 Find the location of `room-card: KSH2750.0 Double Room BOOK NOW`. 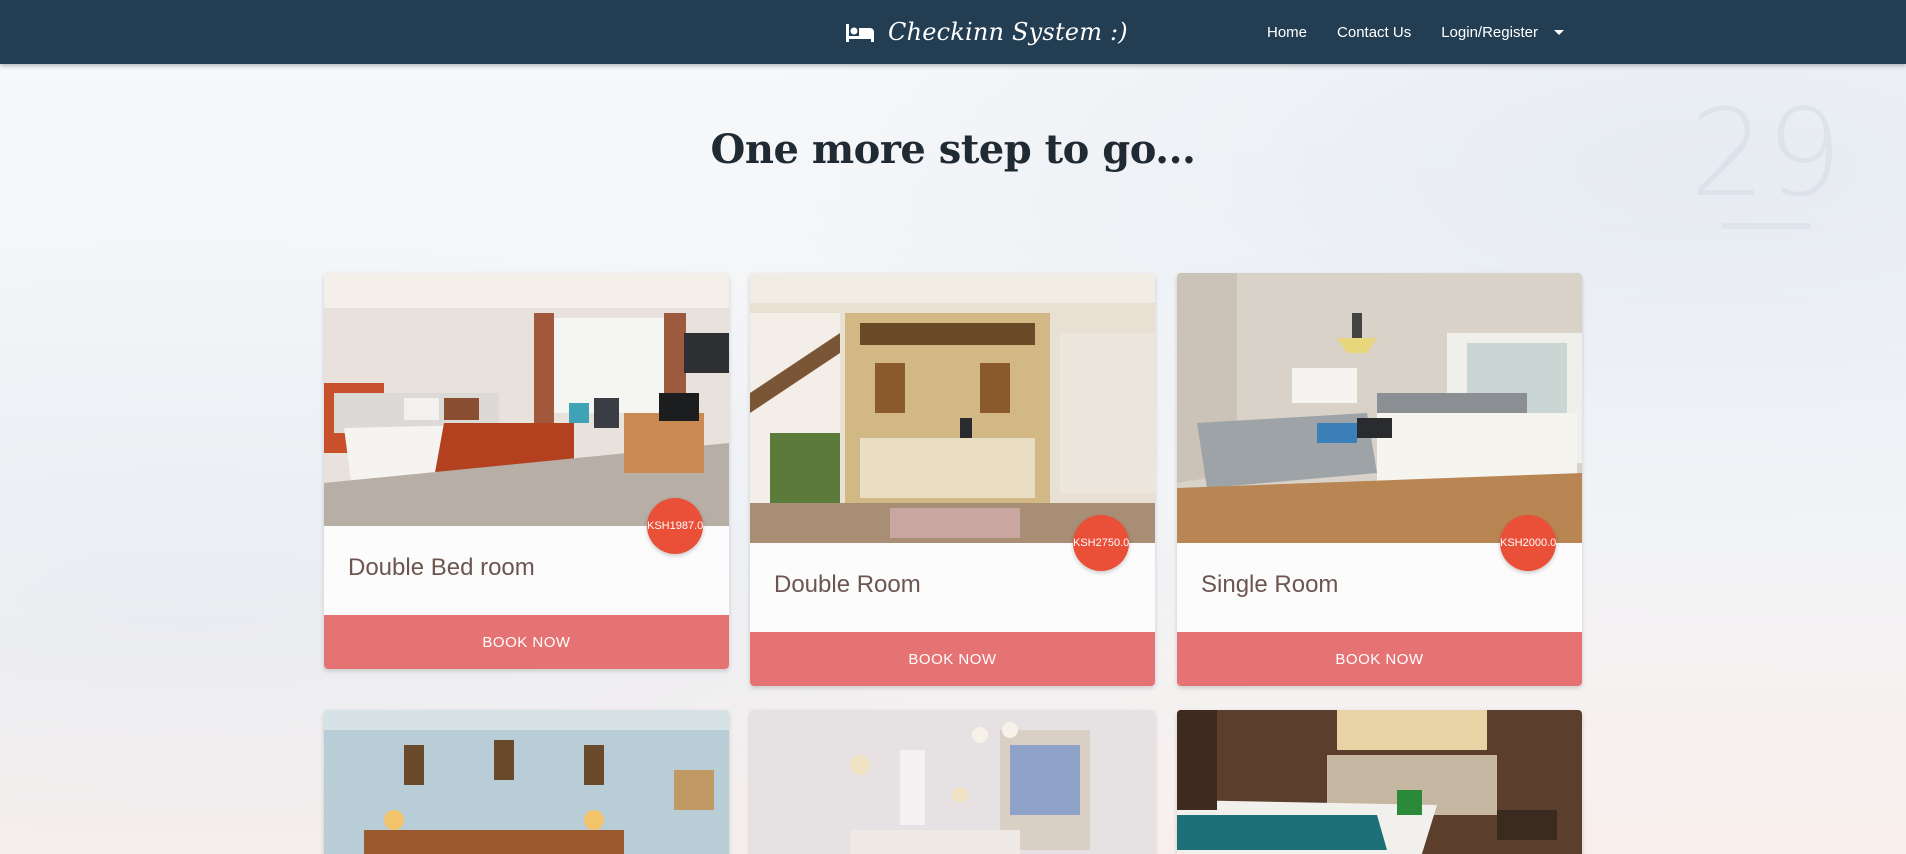

room-card: KSH2750.0 Double Room BOOK NOW is located at coordinates (952, 479).